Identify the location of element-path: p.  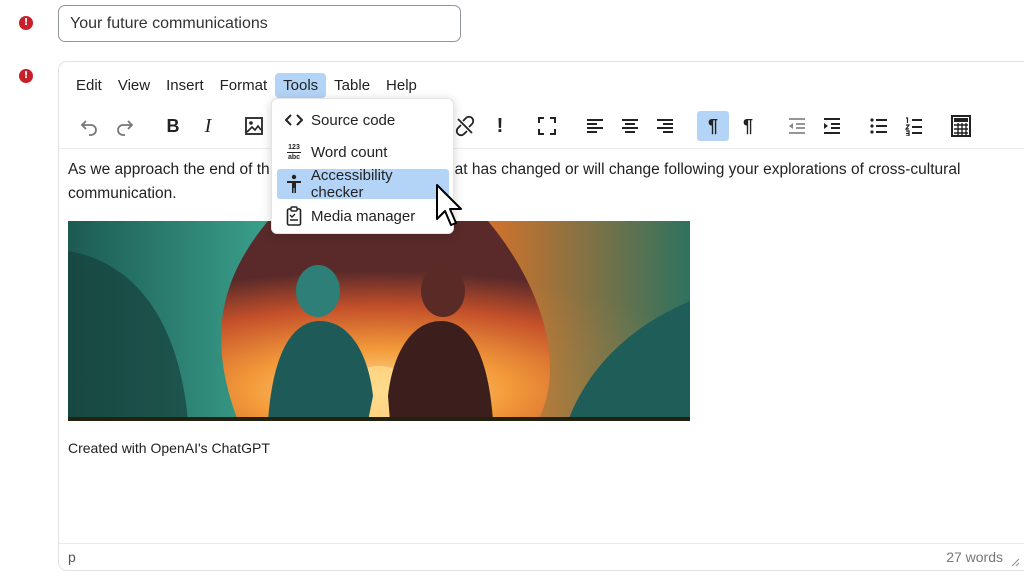
(72, 557).